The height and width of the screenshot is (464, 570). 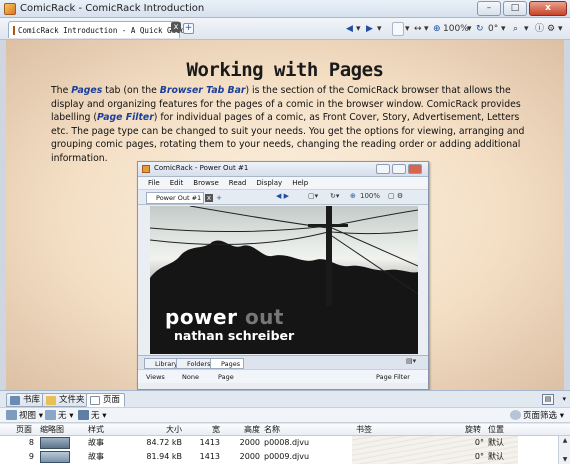 I want to click on maximize-button: □, so click(x=515, y=8).